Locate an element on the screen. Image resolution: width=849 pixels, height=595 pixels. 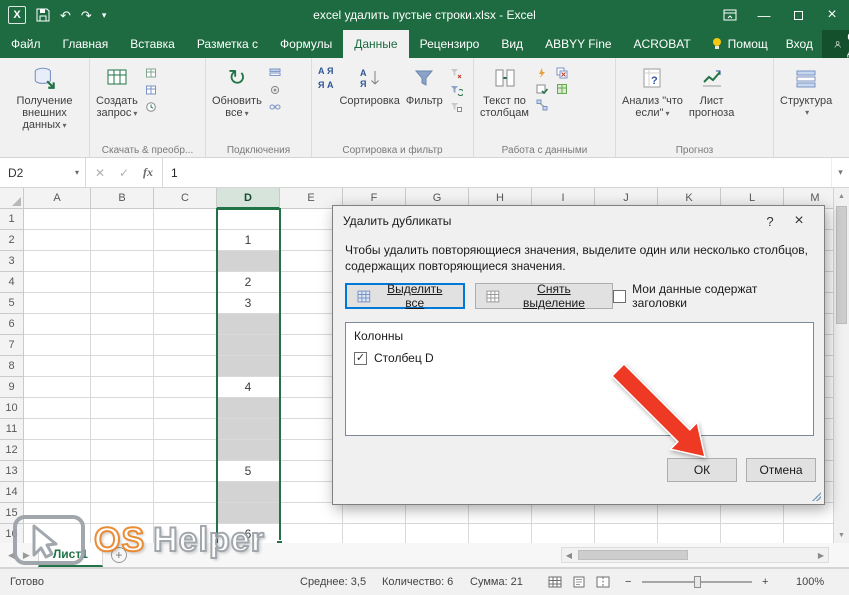
cell-D7 is located at coordinates (248, 345).